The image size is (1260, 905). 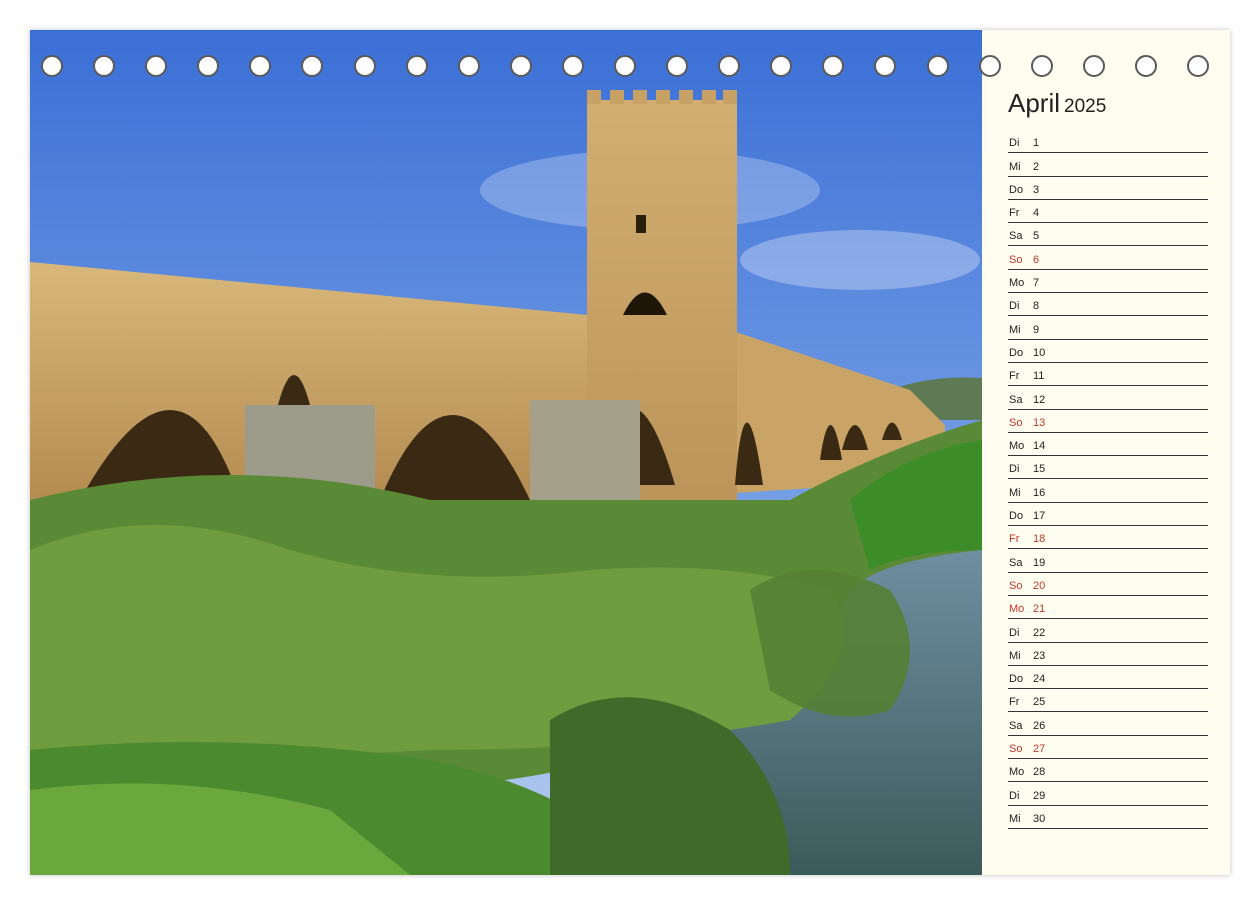 What do you see at coordinates (1036, 259) in the screenshot?
I see `day-number: 6` at bounding box center [1036, 259].